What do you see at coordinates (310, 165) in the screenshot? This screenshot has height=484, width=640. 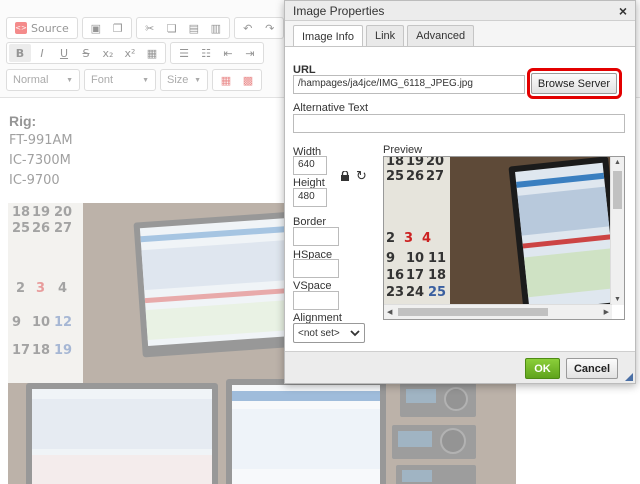 I see `width-input: 640` at bounding box center [310, 165].